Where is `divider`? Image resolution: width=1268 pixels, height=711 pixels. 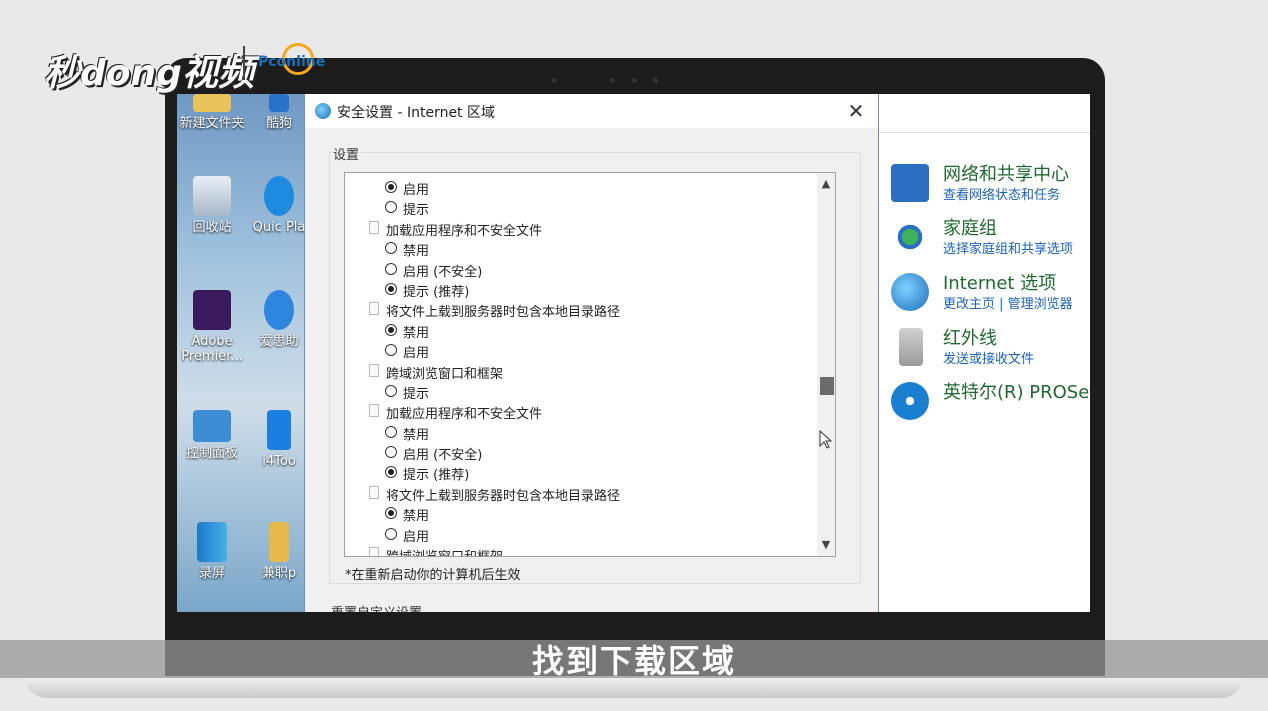 divider is located at coordinates (983, 132).